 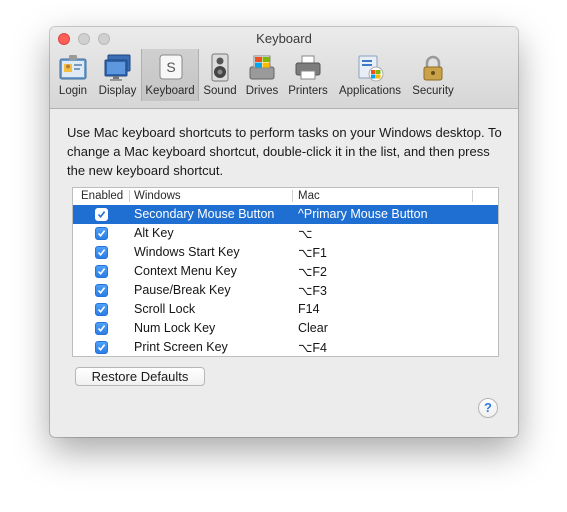 I want to click on mac-shortcut-cell: ⌥F3, so click(x=312, y=290).